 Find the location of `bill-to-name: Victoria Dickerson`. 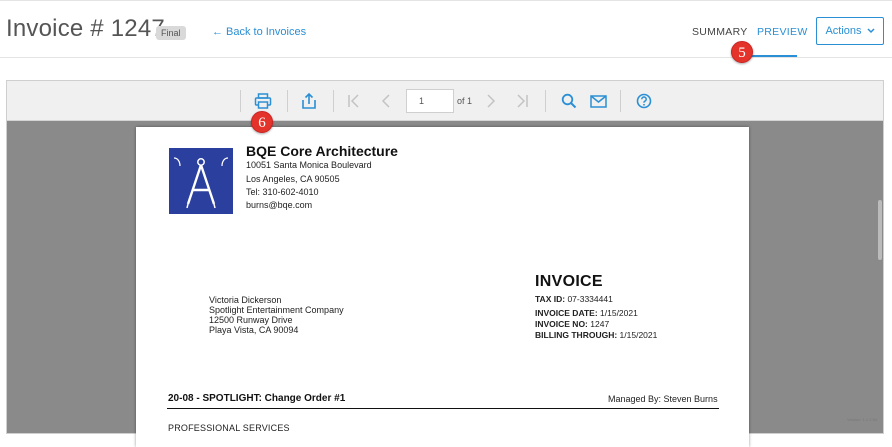

bill-to-name: Victoria Dickerson is located at coordinates (245, 300).